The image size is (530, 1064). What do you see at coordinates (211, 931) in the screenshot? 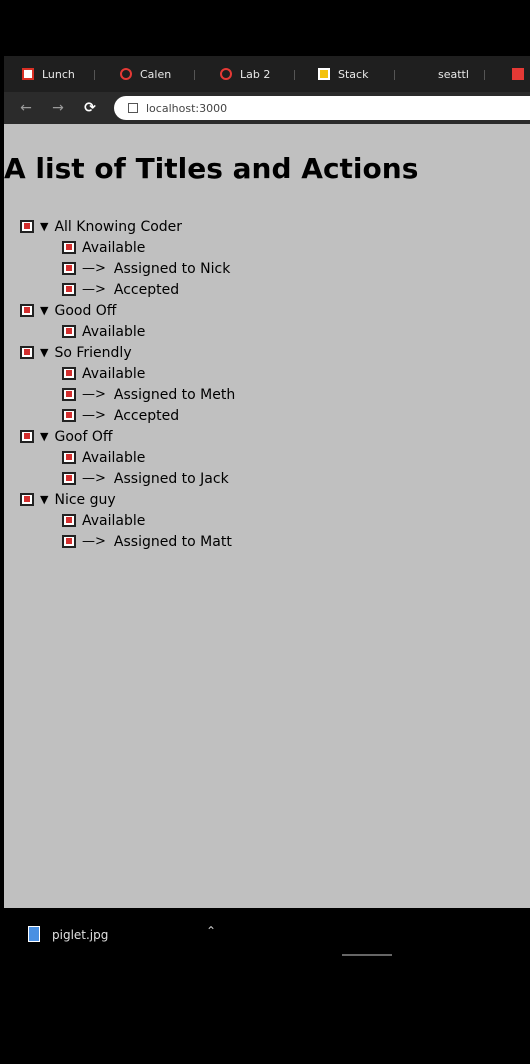
I see `chevron-up-icon: ⌃` at bounding box center [211, 931].